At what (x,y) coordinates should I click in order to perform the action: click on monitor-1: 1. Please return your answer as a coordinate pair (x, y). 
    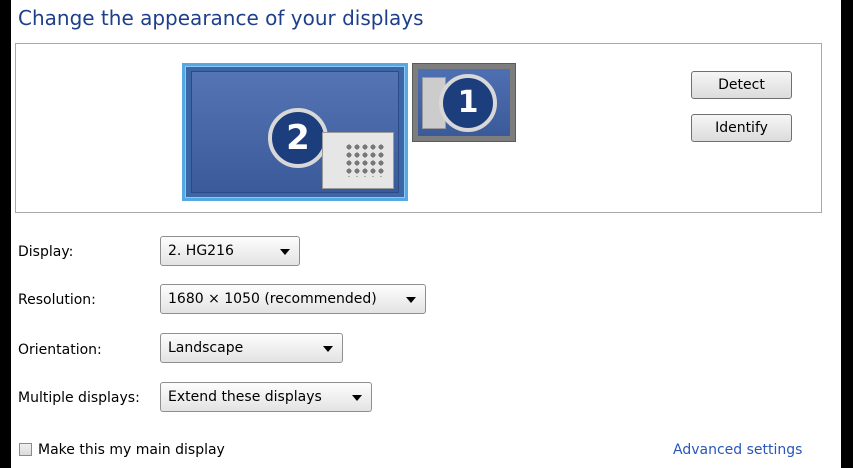
    Looking at the image, I should click on (464, 102).